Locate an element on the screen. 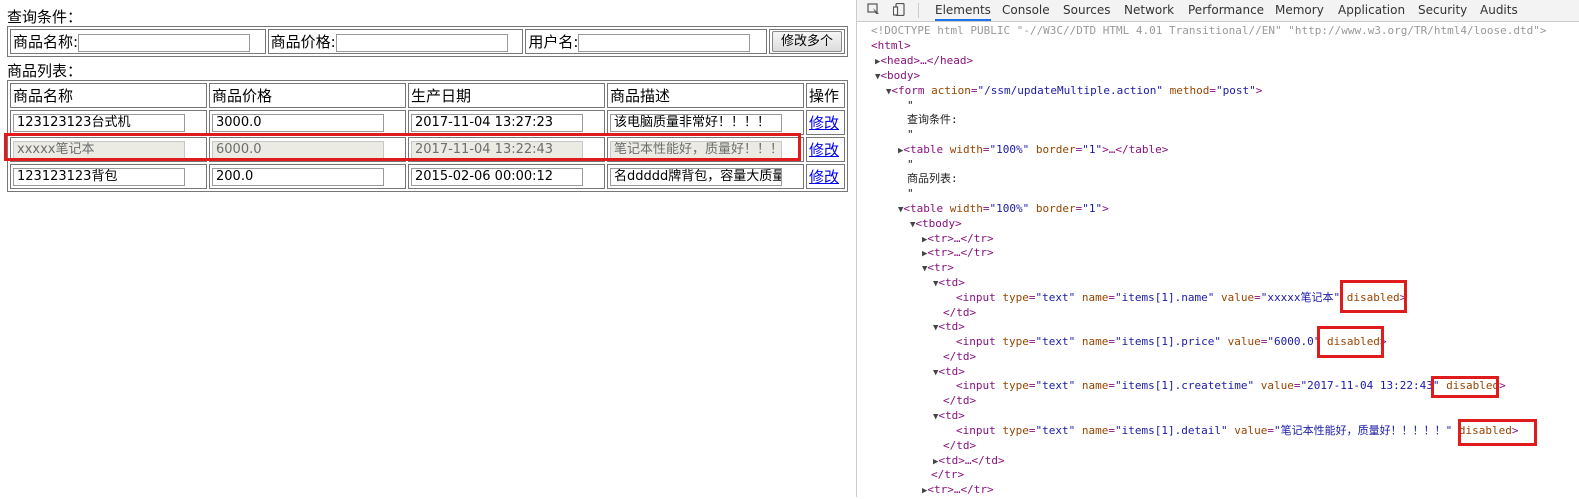 This screenshot has height=499, width=1579. query-table: 商品名称: 商品价格: 用户名: 修改多个 is located at coordinates (427, 41).